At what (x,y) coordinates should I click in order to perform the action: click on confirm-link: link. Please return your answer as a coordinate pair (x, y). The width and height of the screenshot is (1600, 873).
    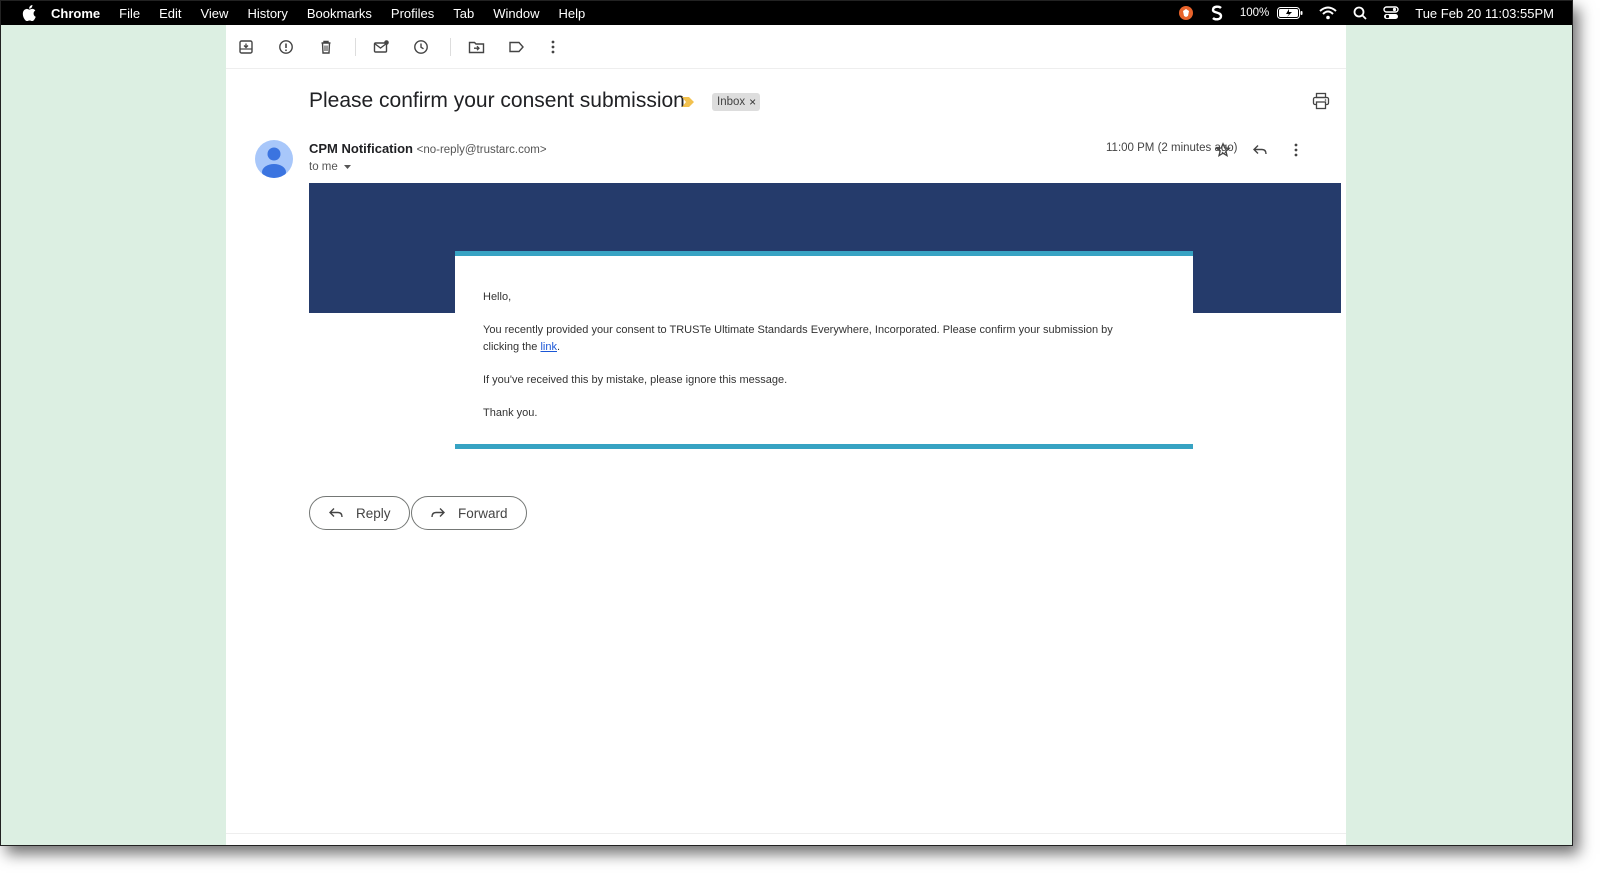
    Looking at the image, I should click on (548, 347).